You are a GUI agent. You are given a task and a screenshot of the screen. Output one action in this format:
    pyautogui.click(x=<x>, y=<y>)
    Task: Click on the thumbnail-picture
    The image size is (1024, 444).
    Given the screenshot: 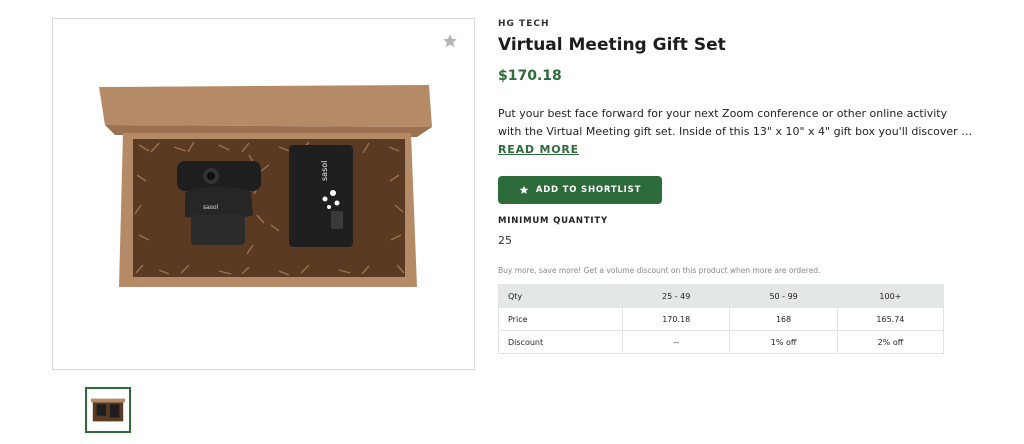 What is the action you would take?
    pyautogui.click(x=108, y=410)
    